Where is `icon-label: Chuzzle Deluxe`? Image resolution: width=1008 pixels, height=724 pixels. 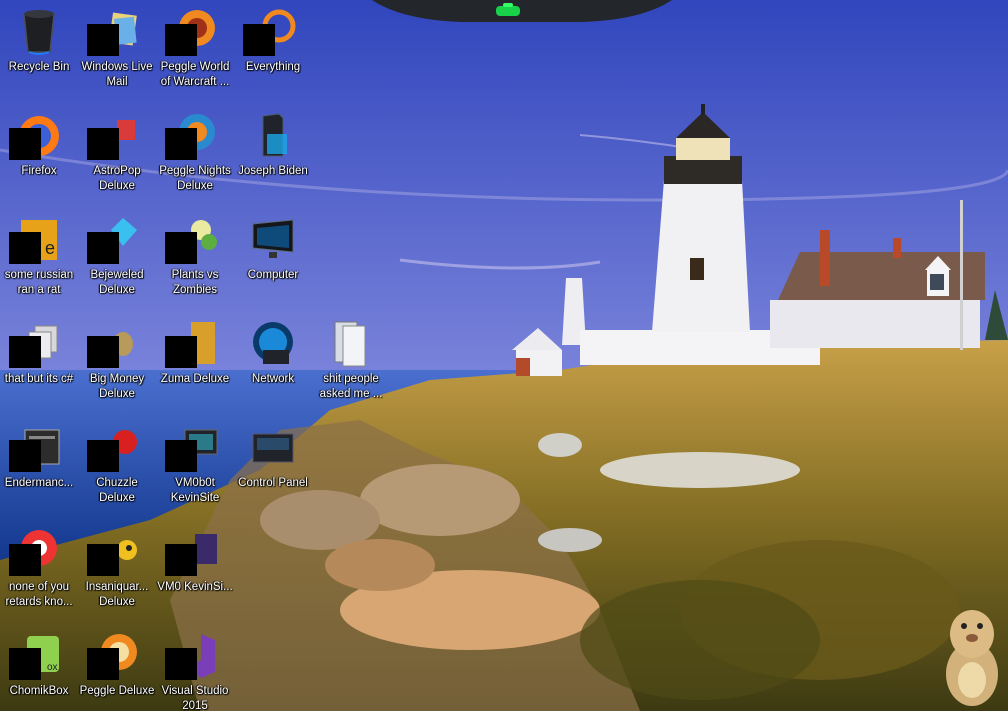
icon-label: Chuzzle Deluxe is located at coordinates (117, 490).